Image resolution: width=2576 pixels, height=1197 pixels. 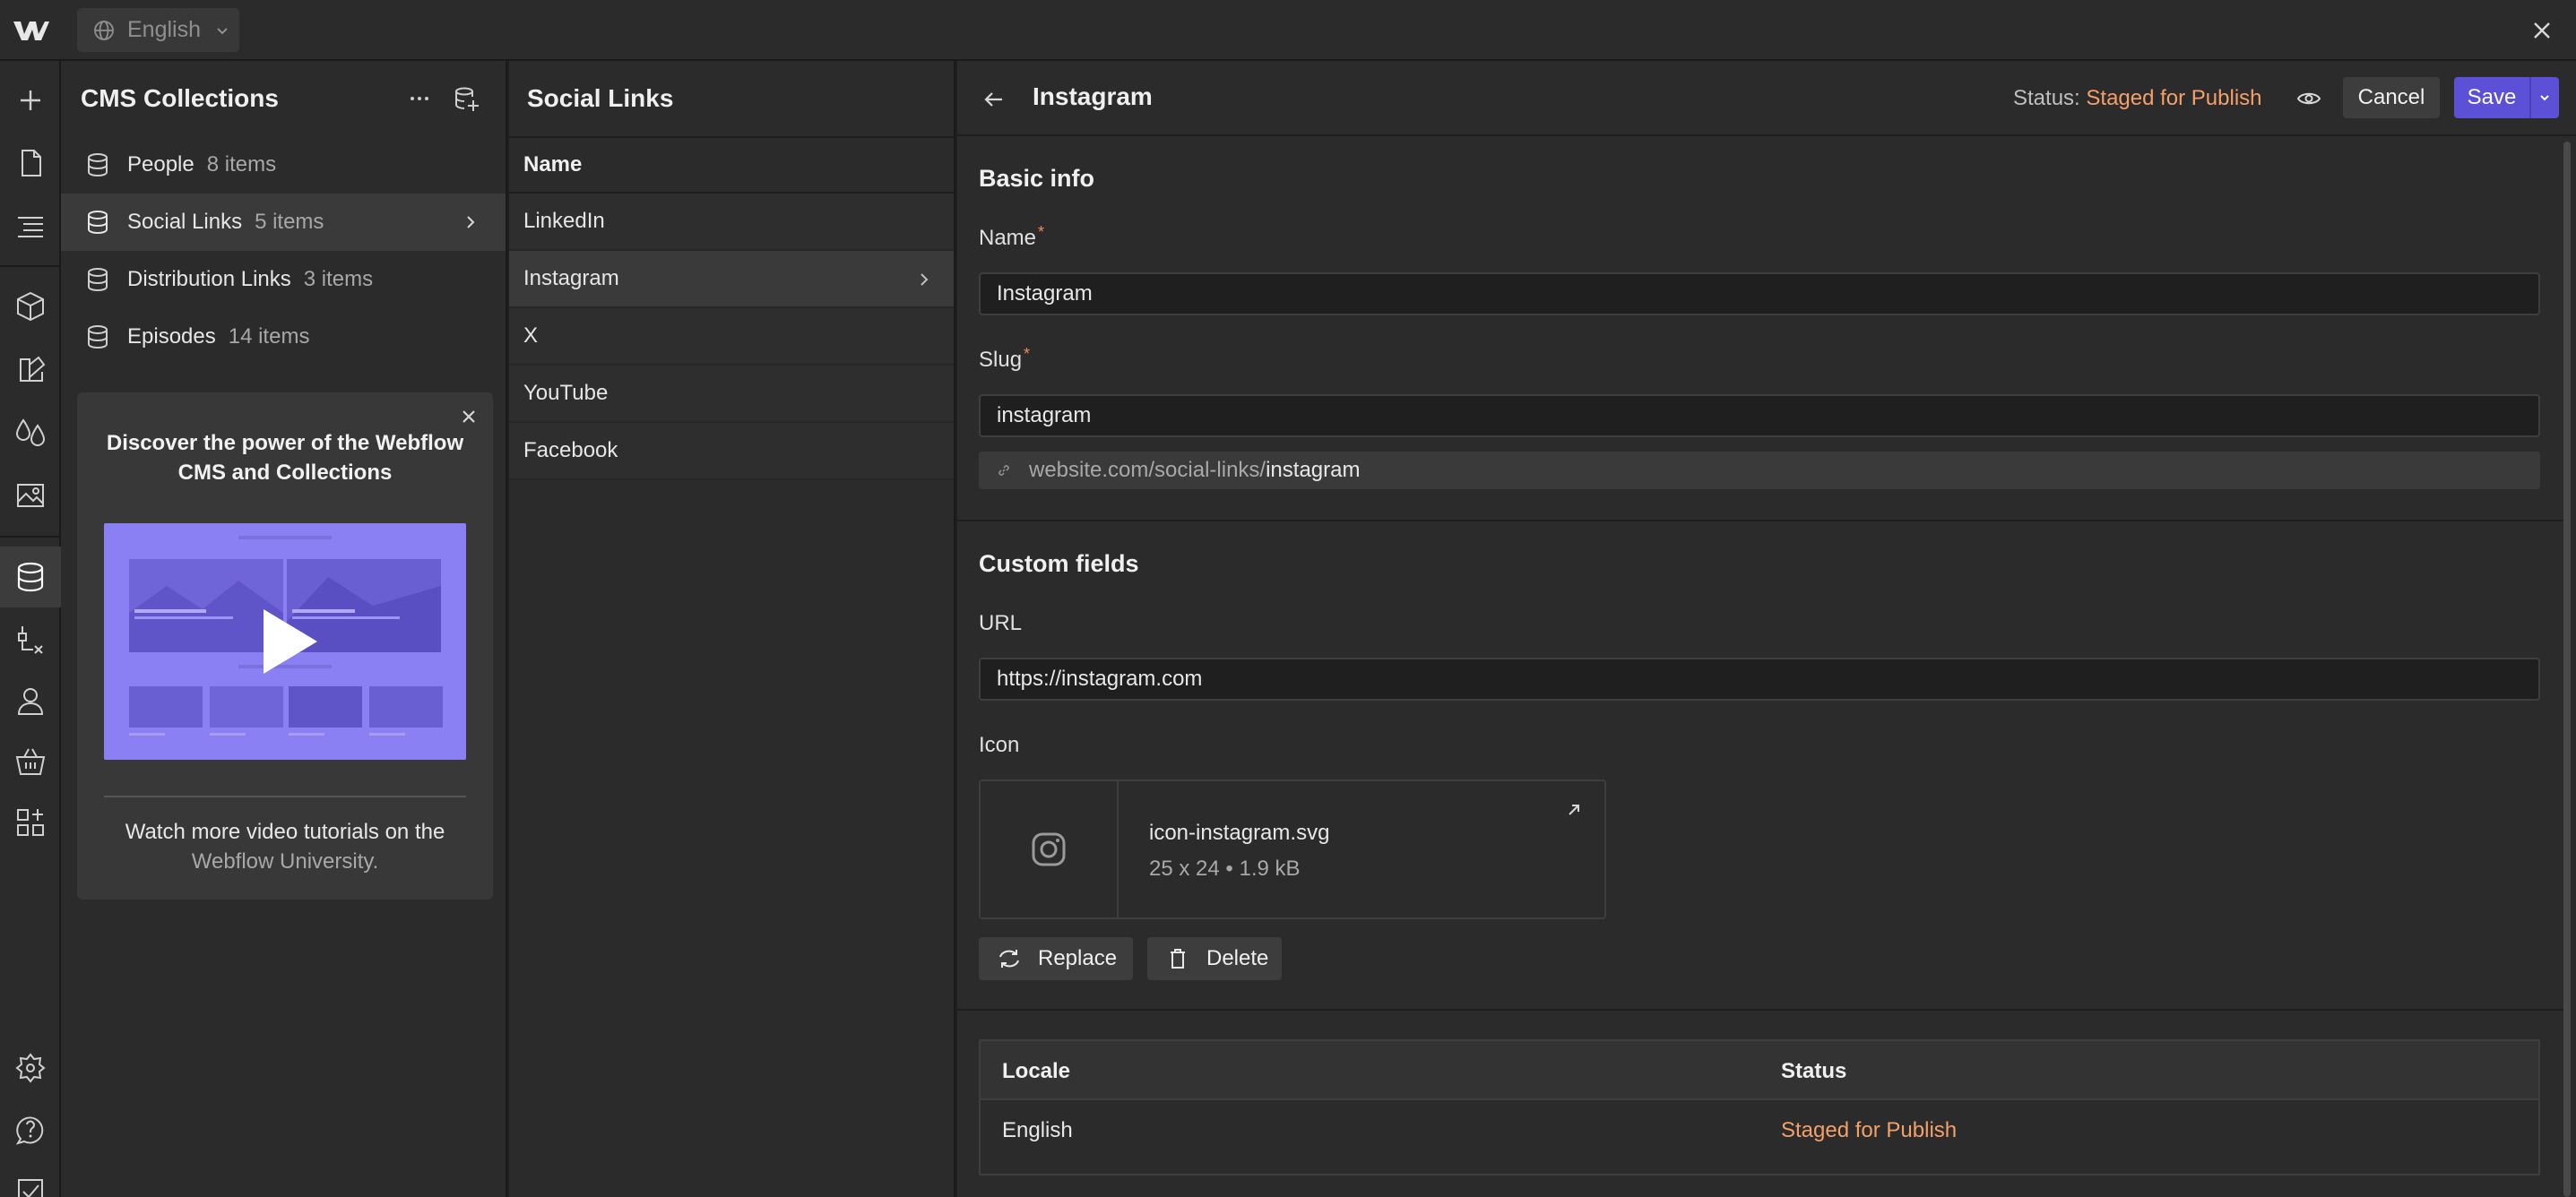 I want to click on collection-count: 8 items, so click(x=241, y=164).